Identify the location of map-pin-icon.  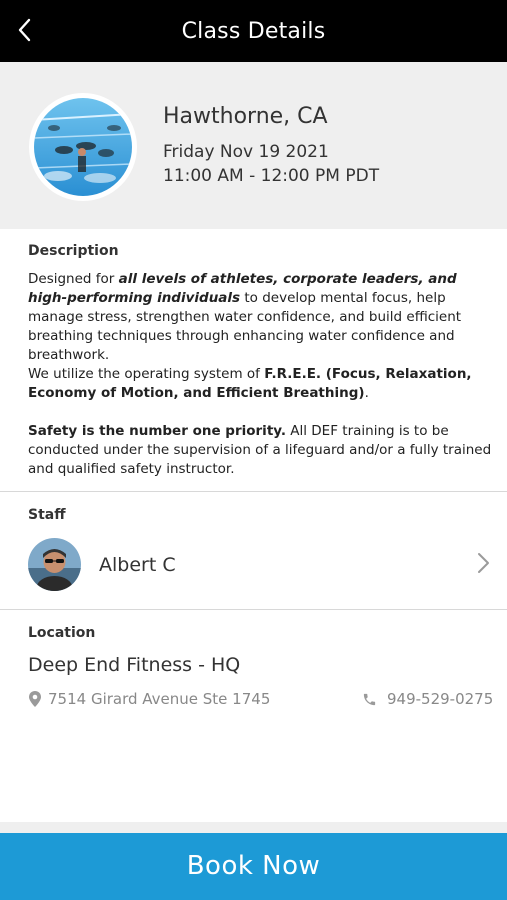
(35, 699).